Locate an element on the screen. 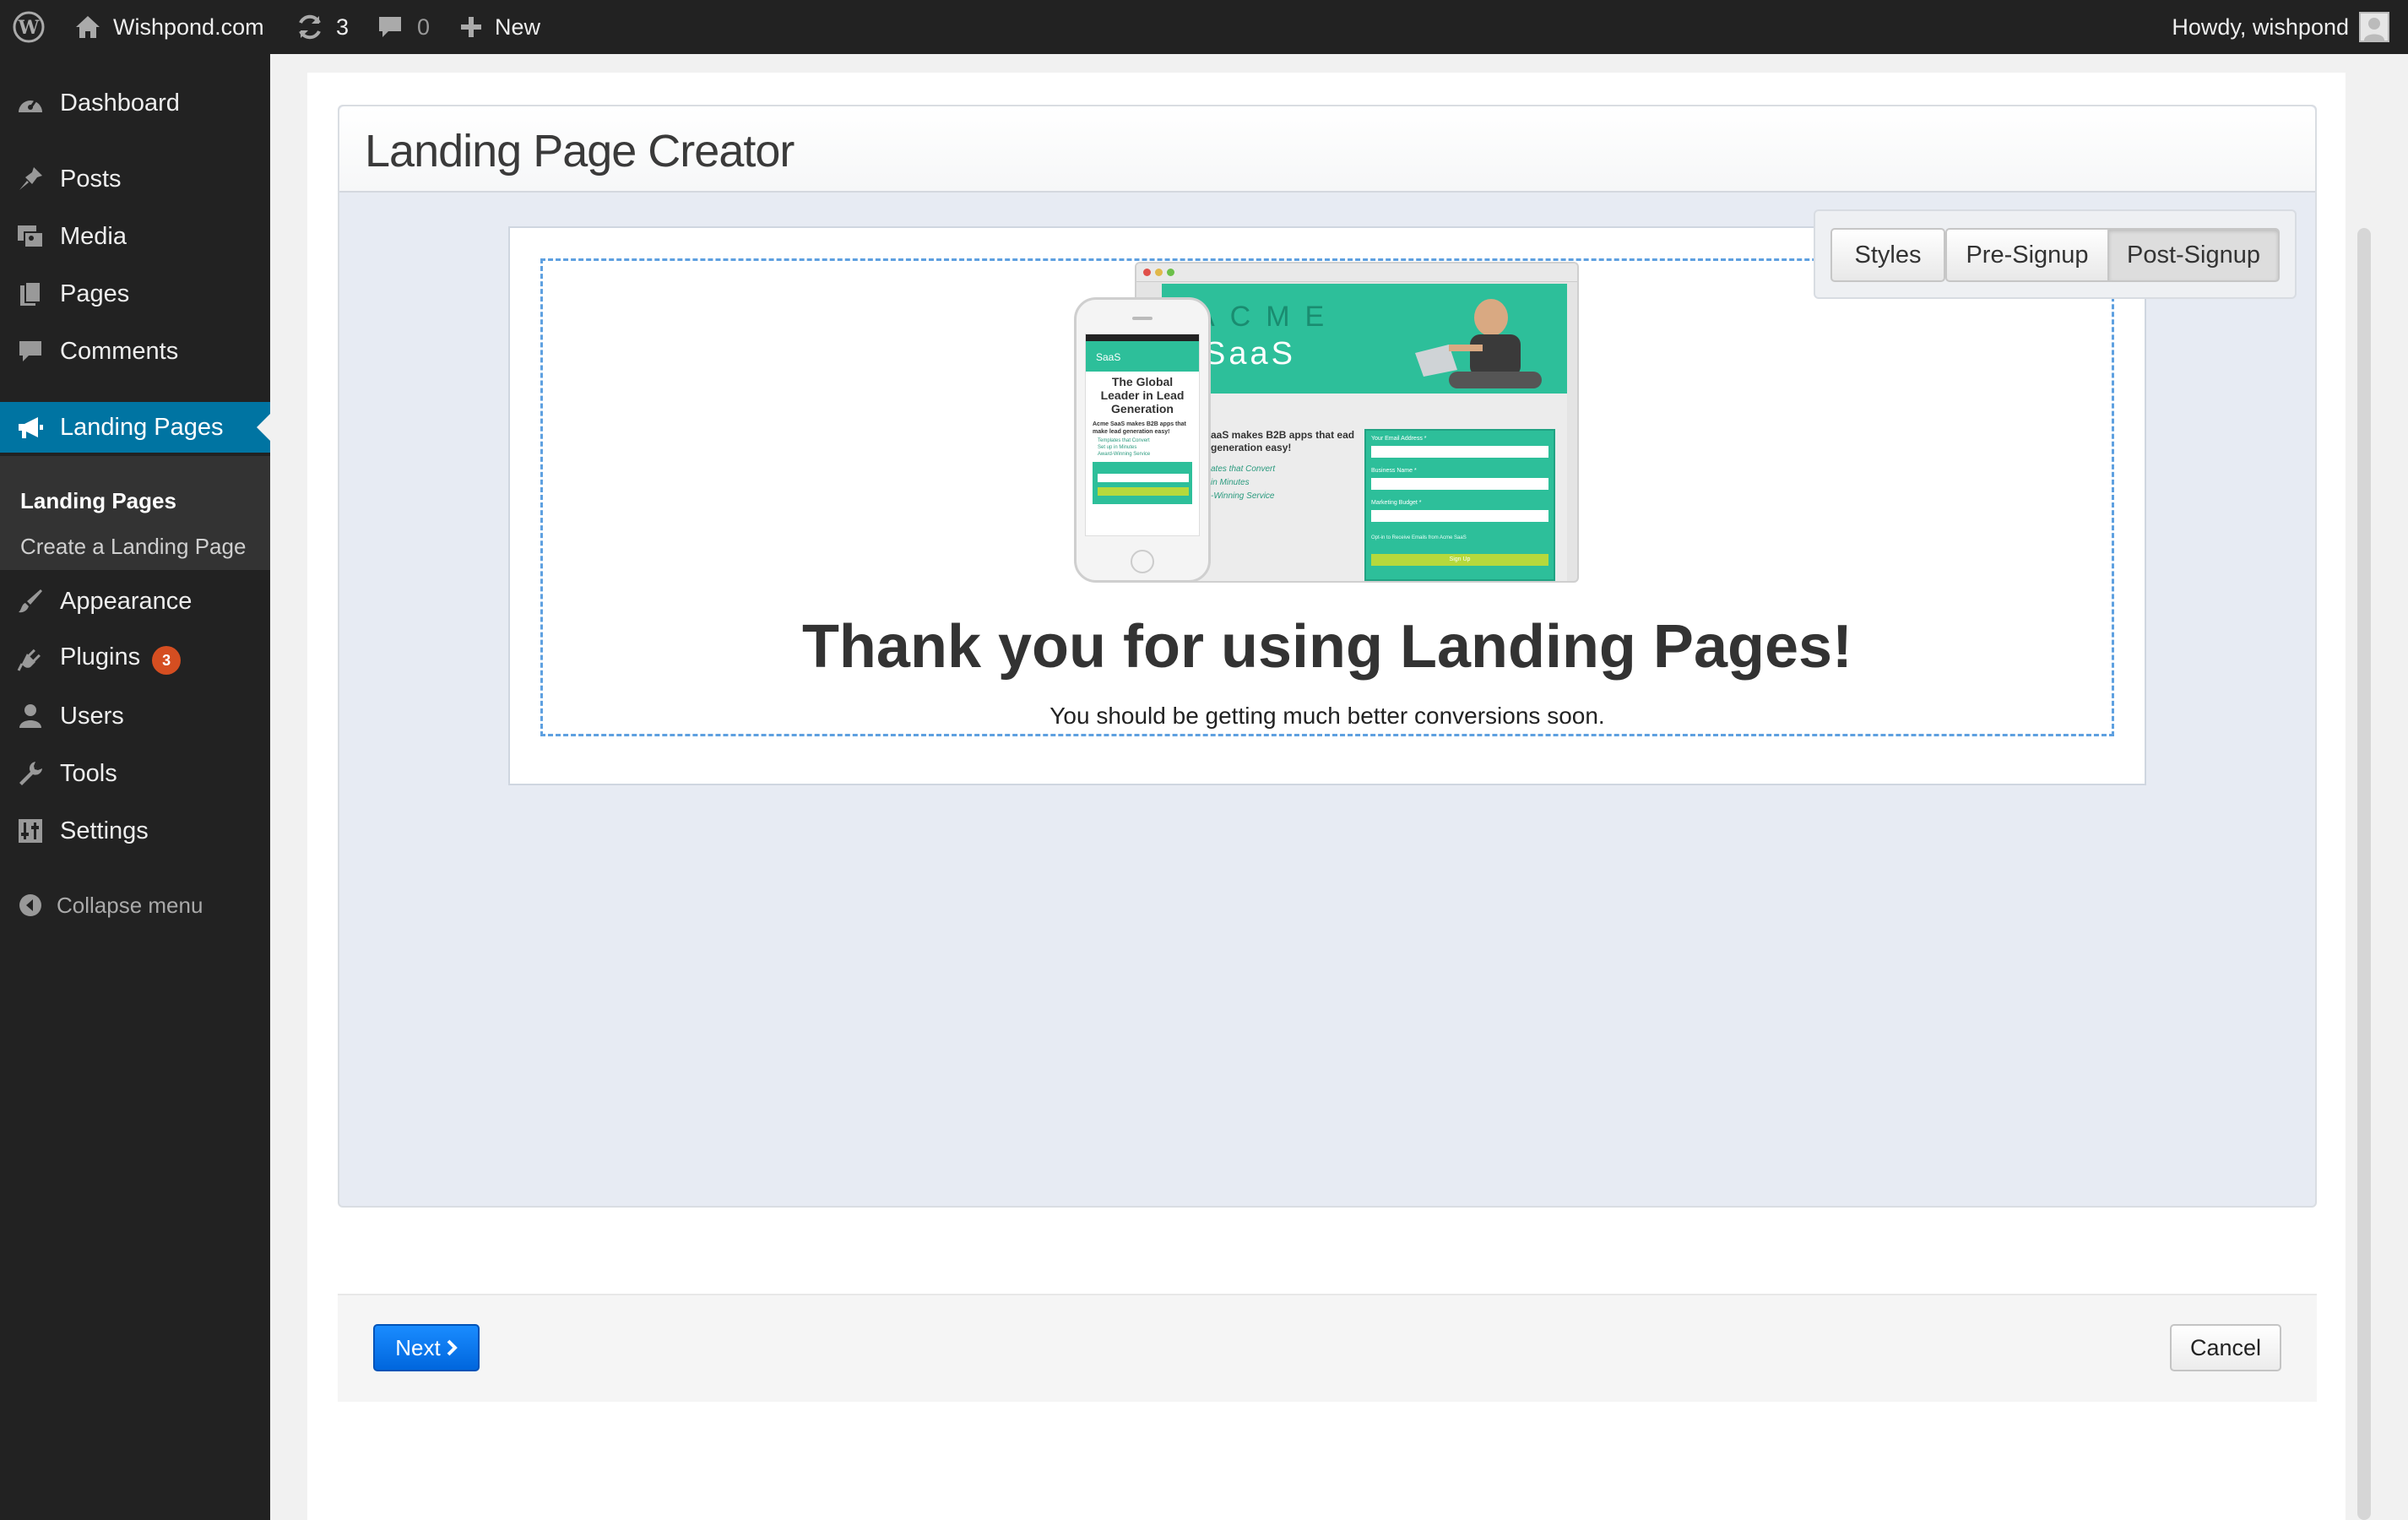 This screenshot has width=2408, height=1520. scrollbar-thumb is located at coordinates (2364, 874).